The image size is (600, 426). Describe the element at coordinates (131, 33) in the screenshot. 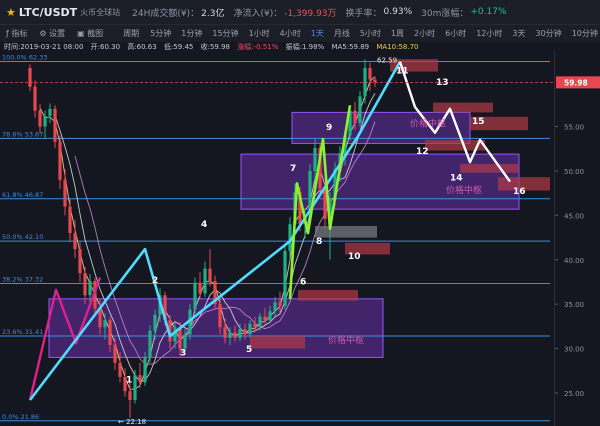

I see `period-label: 周期` at that location.